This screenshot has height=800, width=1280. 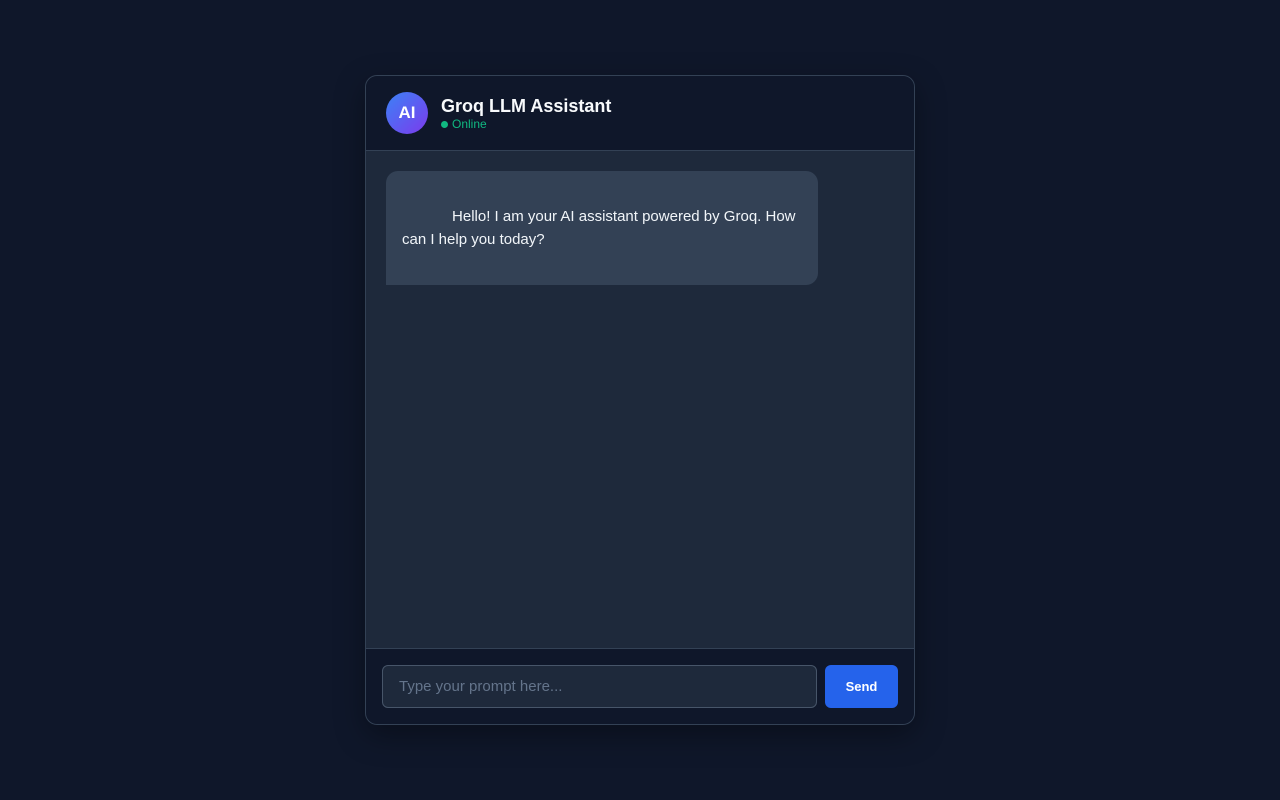 I want to click on prompt-input, so click(x=599, y=686).